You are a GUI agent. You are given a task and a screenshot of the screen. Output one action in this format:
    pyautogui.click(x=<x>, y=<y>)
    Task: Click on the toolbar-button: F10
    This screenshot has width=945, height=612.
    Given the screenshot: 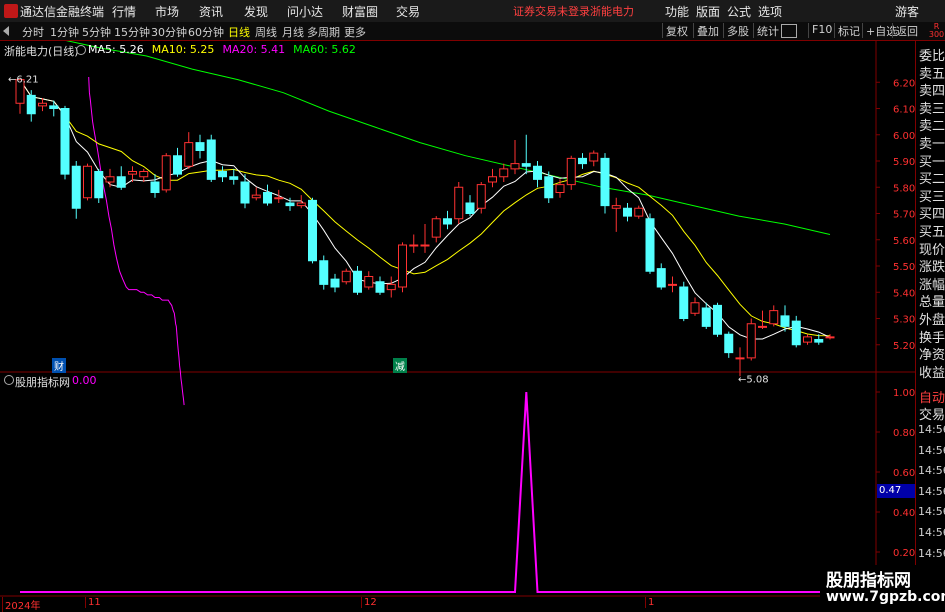 What is the action you would take?
    pyautogui.click(x=820, y=30)
    